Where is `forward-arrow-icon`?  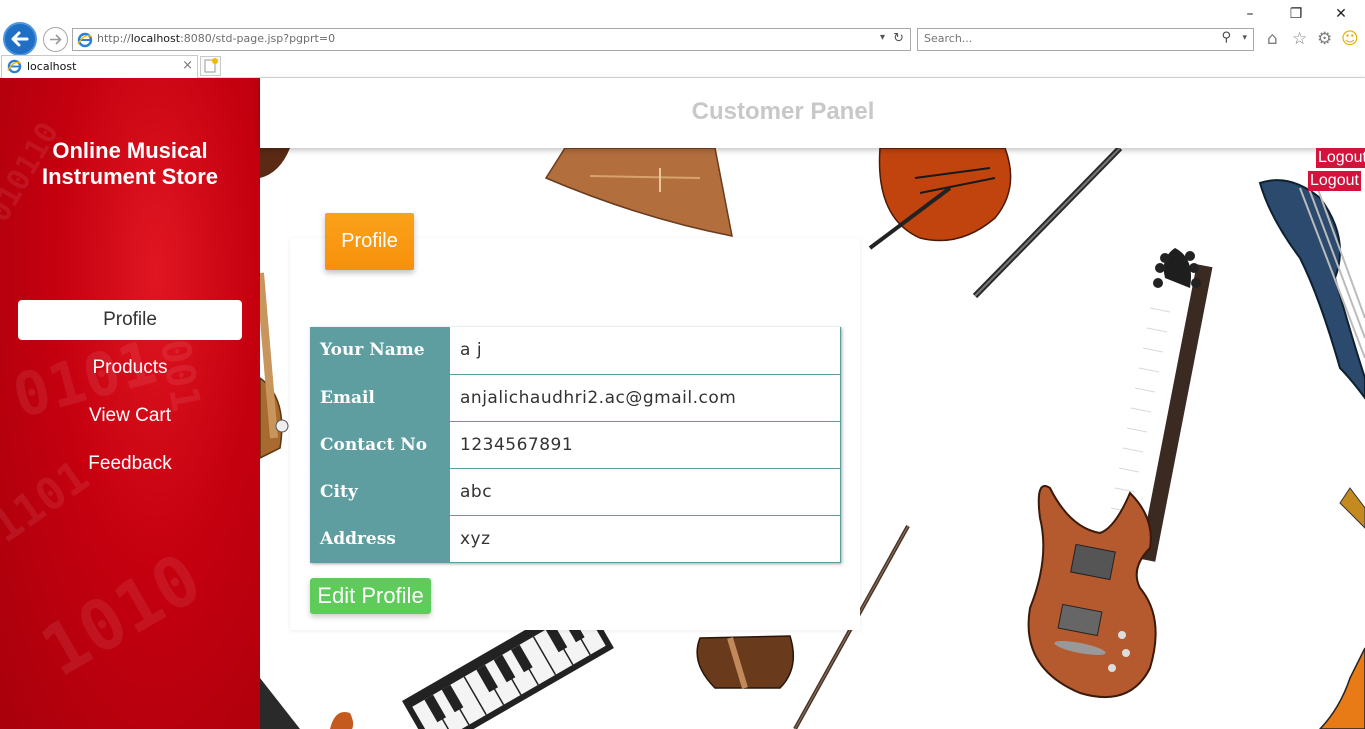 forward-arrow-icon is located at coordinates (56, 39).